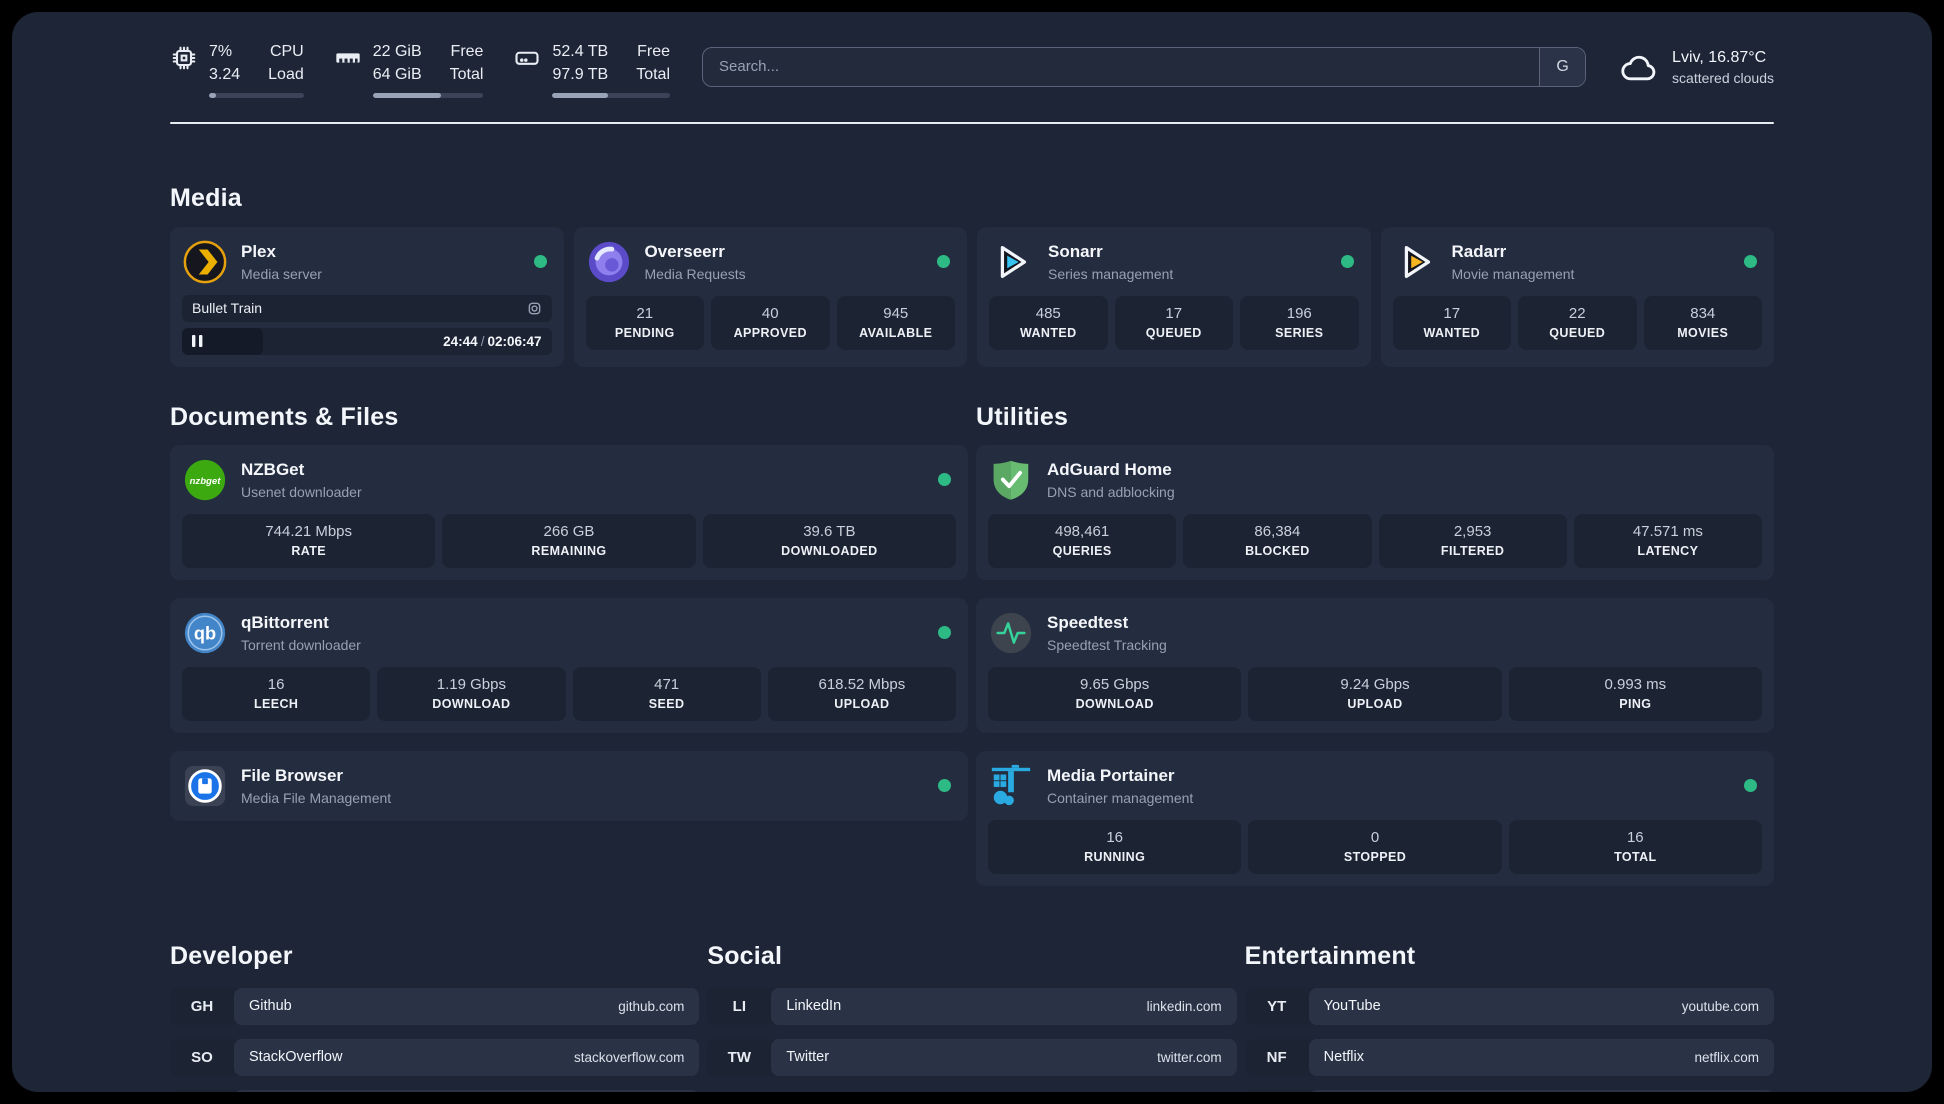 The height and width of the screenshot is (1104, 1944). Describe the element at coordinates (1635, 693) in the screenshot. I see `stat-tile-ping: 0.993 ms PING` at that location.